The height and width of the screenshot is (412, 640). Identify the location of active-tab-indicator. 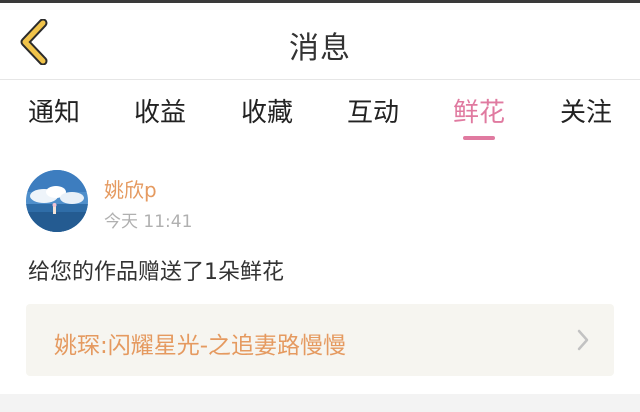
(479, 138).